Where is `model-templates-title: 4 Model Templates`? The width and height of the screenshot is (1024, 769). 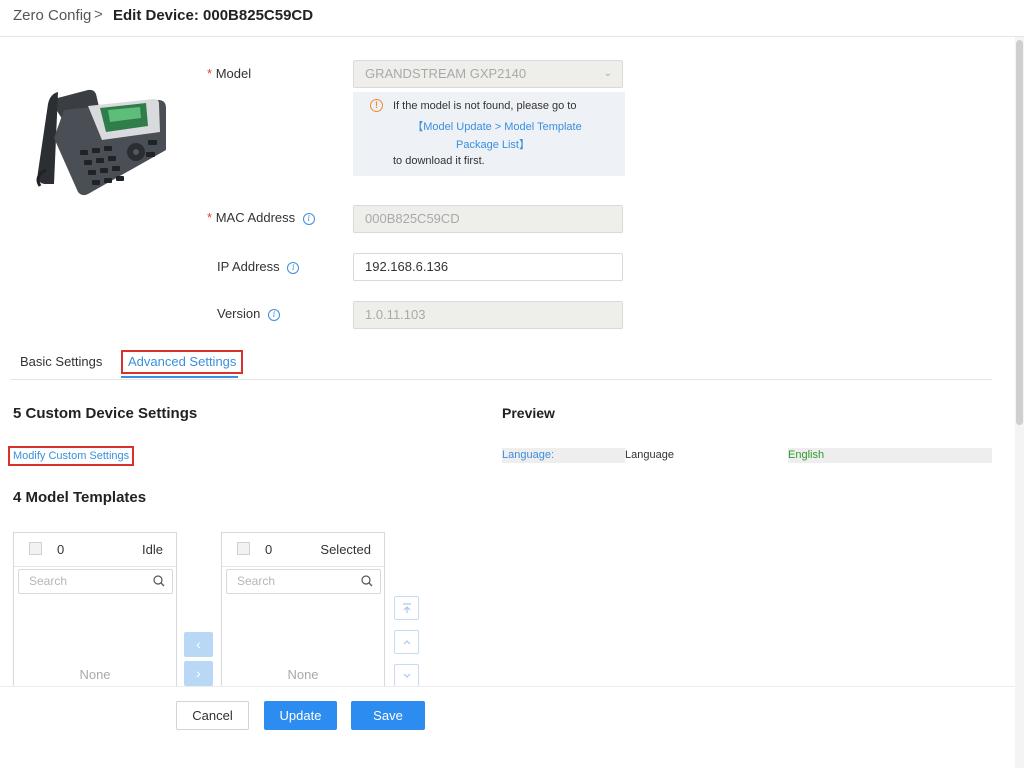
model-templates-title: 4 Model Templates is located at coordinates (80, 497).